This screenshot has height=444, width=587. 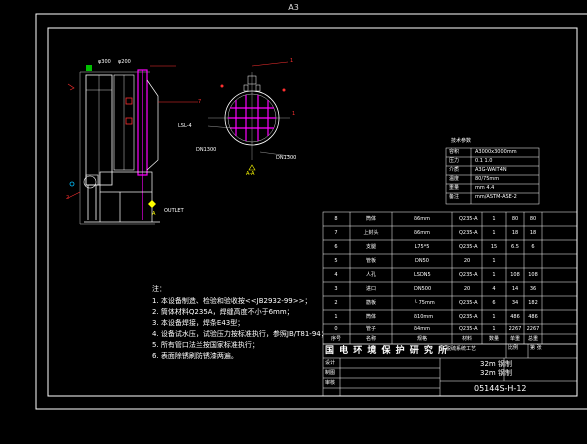 I want to click on note-line: 4. 设备试水压，试验压力按标准执行，参照JB/T81-94；, so click(x=240, y=334).